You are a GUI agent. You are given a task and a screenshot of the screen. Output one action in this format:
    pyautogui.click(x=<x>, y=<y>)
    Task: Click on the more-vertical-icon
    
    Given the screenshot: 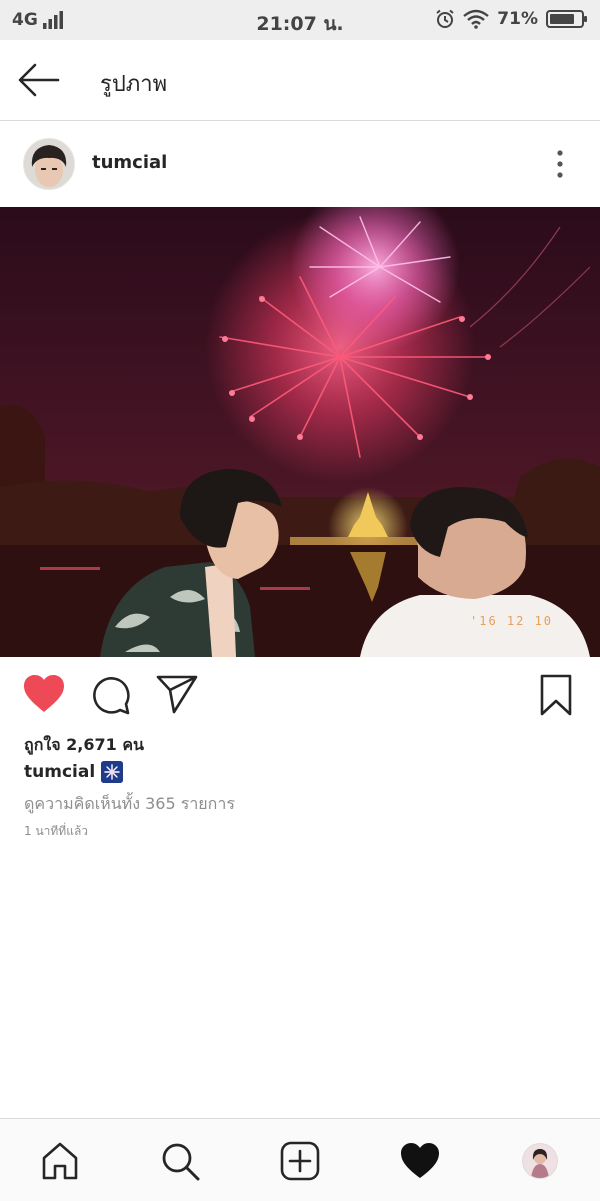 What is the action you would take?
    pyautogui.click(x=560, y=164)
    